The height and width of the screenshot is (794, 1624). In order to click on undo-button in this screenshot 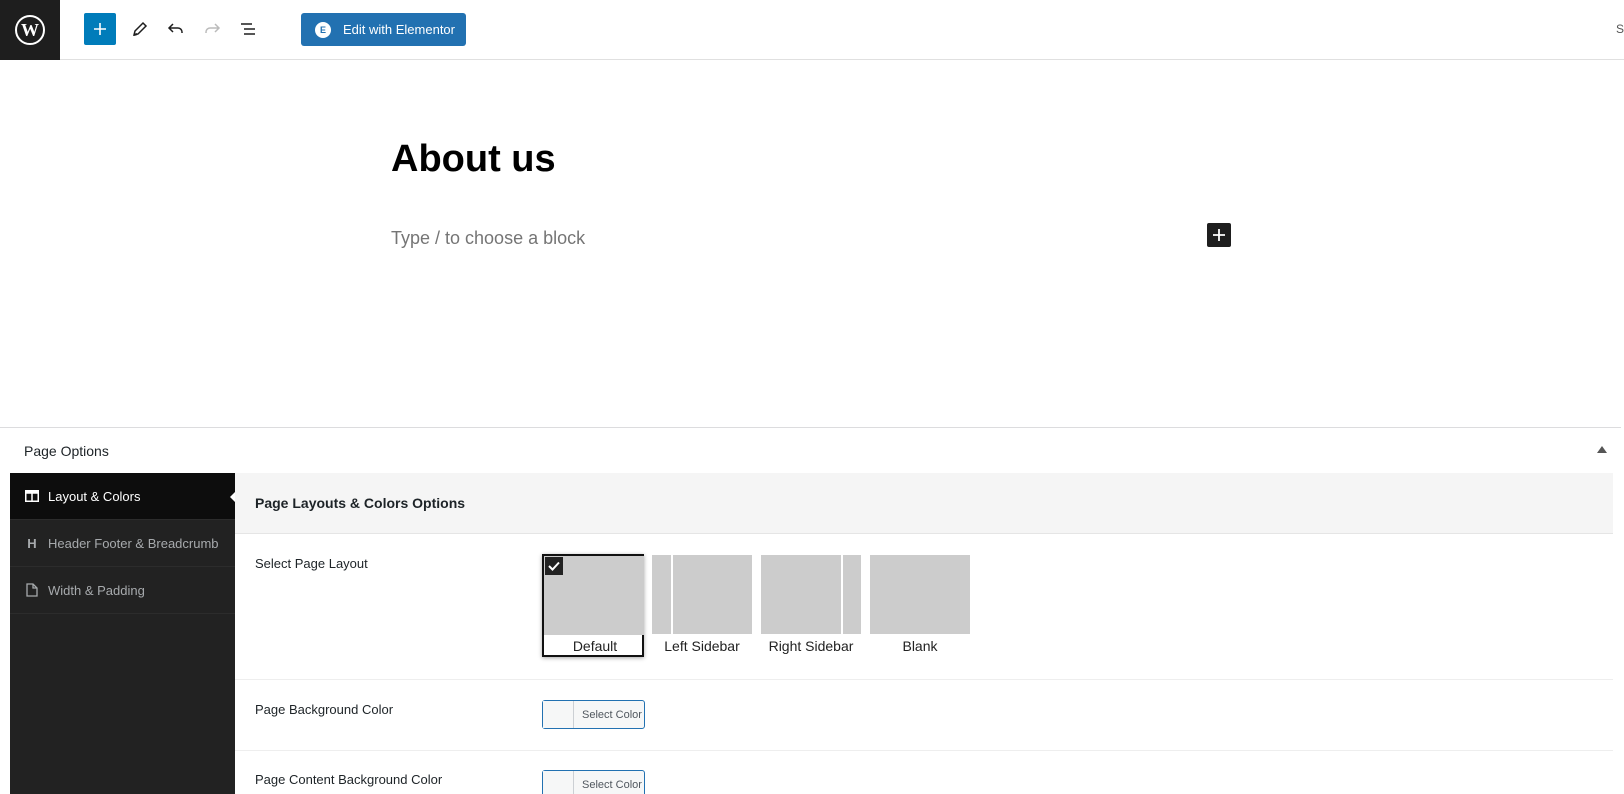, I will do `click(176, 29)`.